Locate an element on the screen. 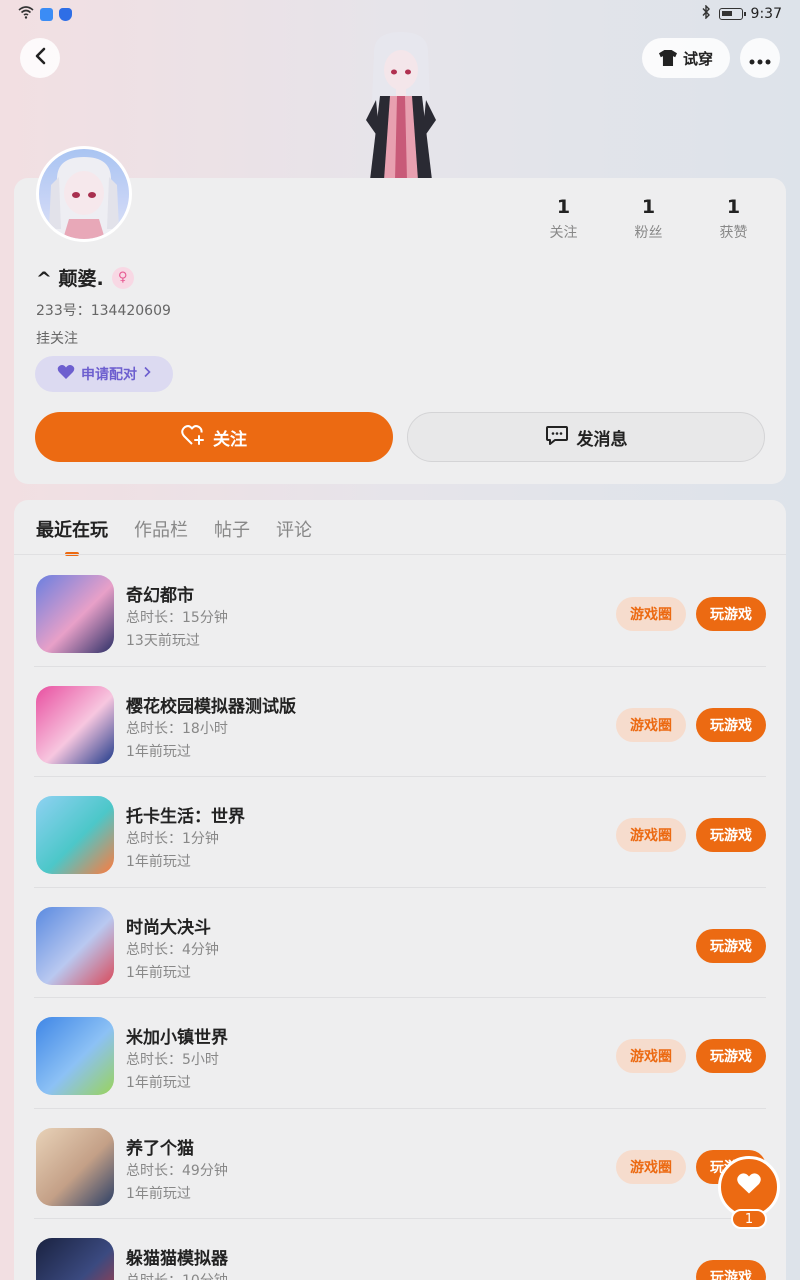  chevron-left-icon is located at coordinates (40, 58).